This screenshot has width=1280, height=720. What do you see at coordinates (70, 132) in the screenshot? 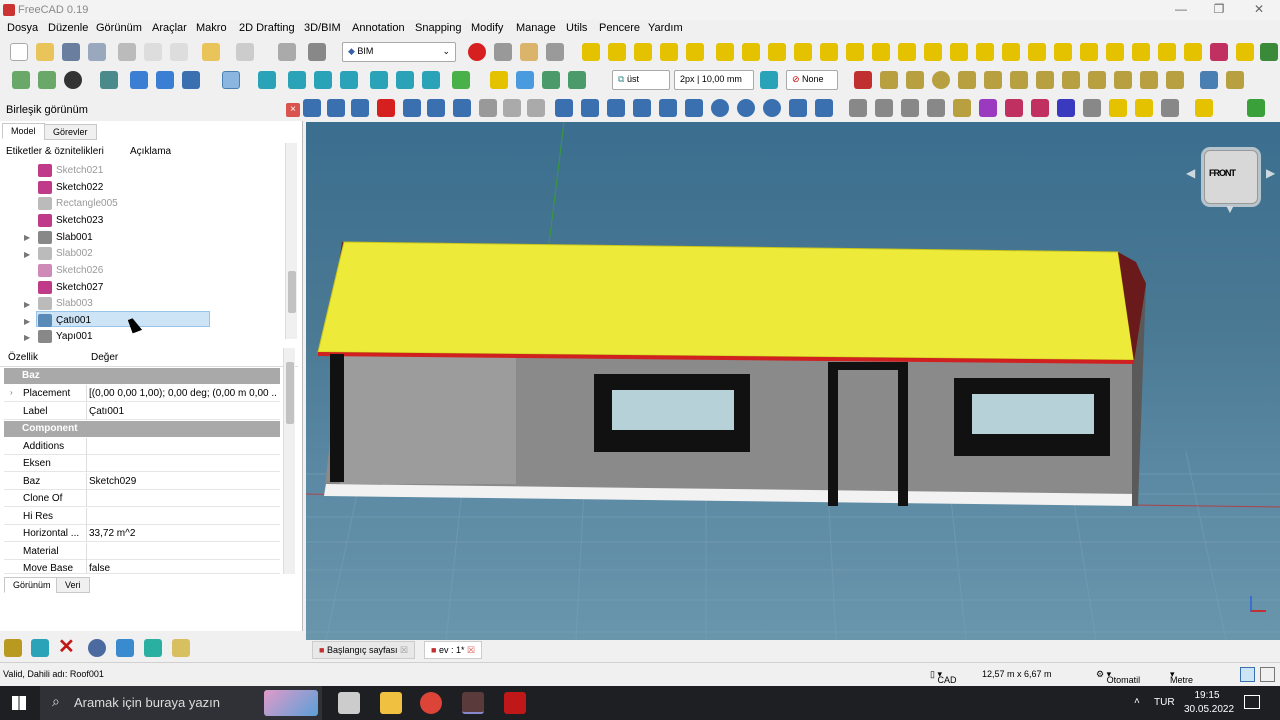
I see `tab-gorevler: Görevler` at bounding box center [70, 132].